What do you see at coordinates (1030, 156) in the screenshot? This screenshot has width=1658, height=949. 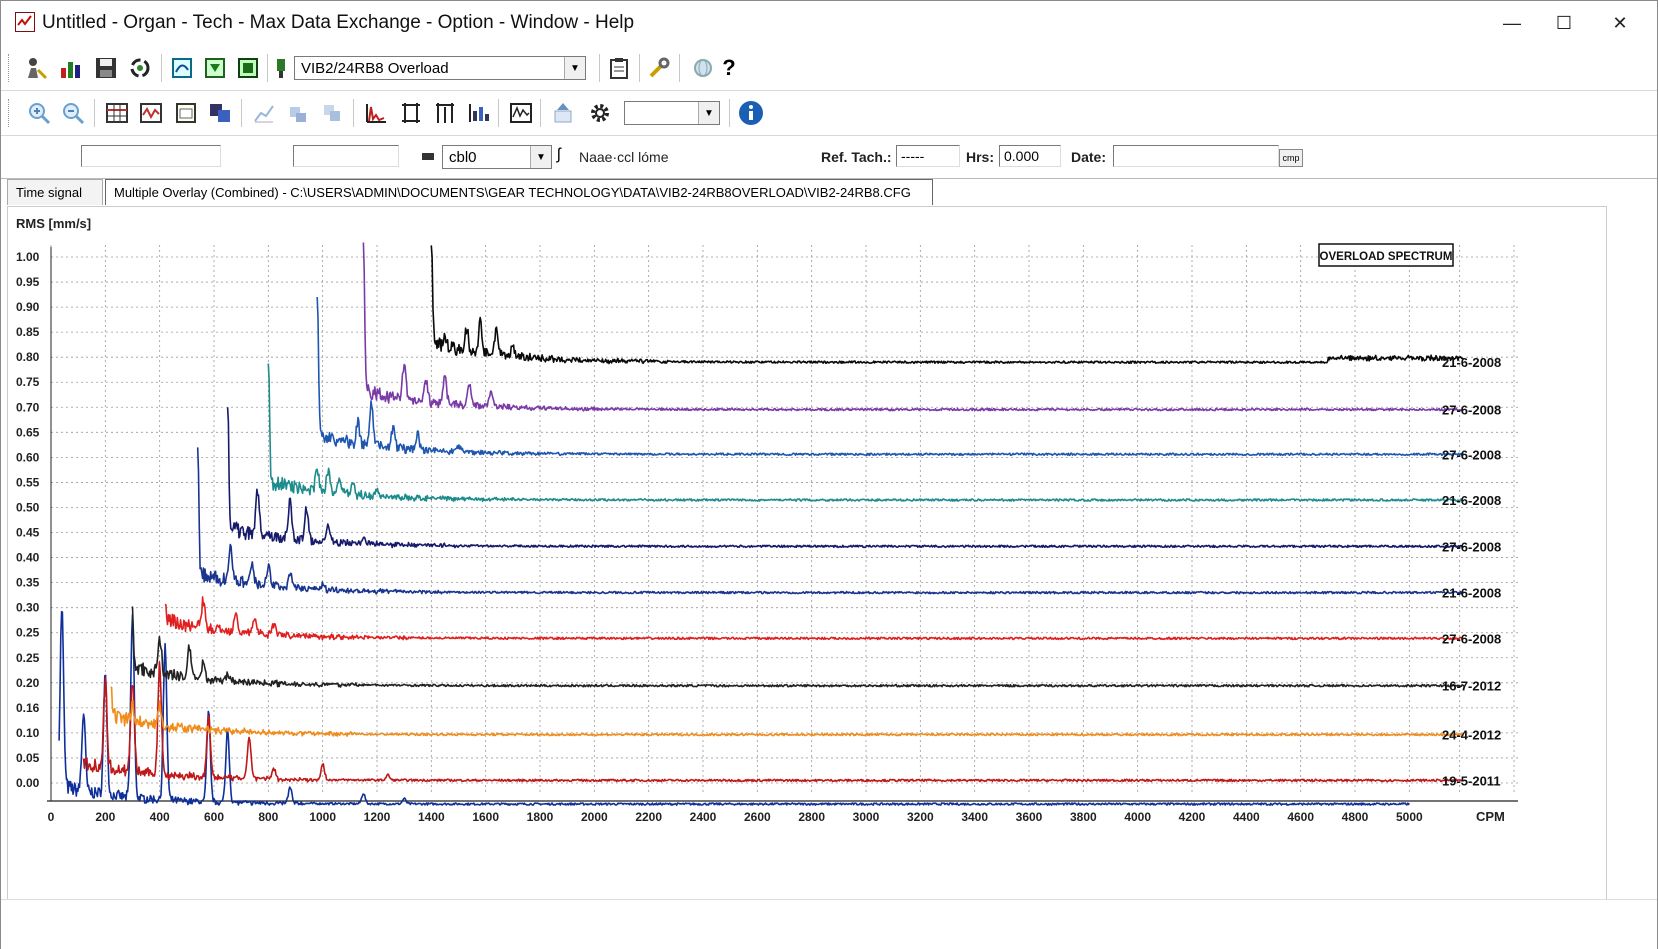 I see `hrs-field: 0.000` at bounding box center [1030, 156].